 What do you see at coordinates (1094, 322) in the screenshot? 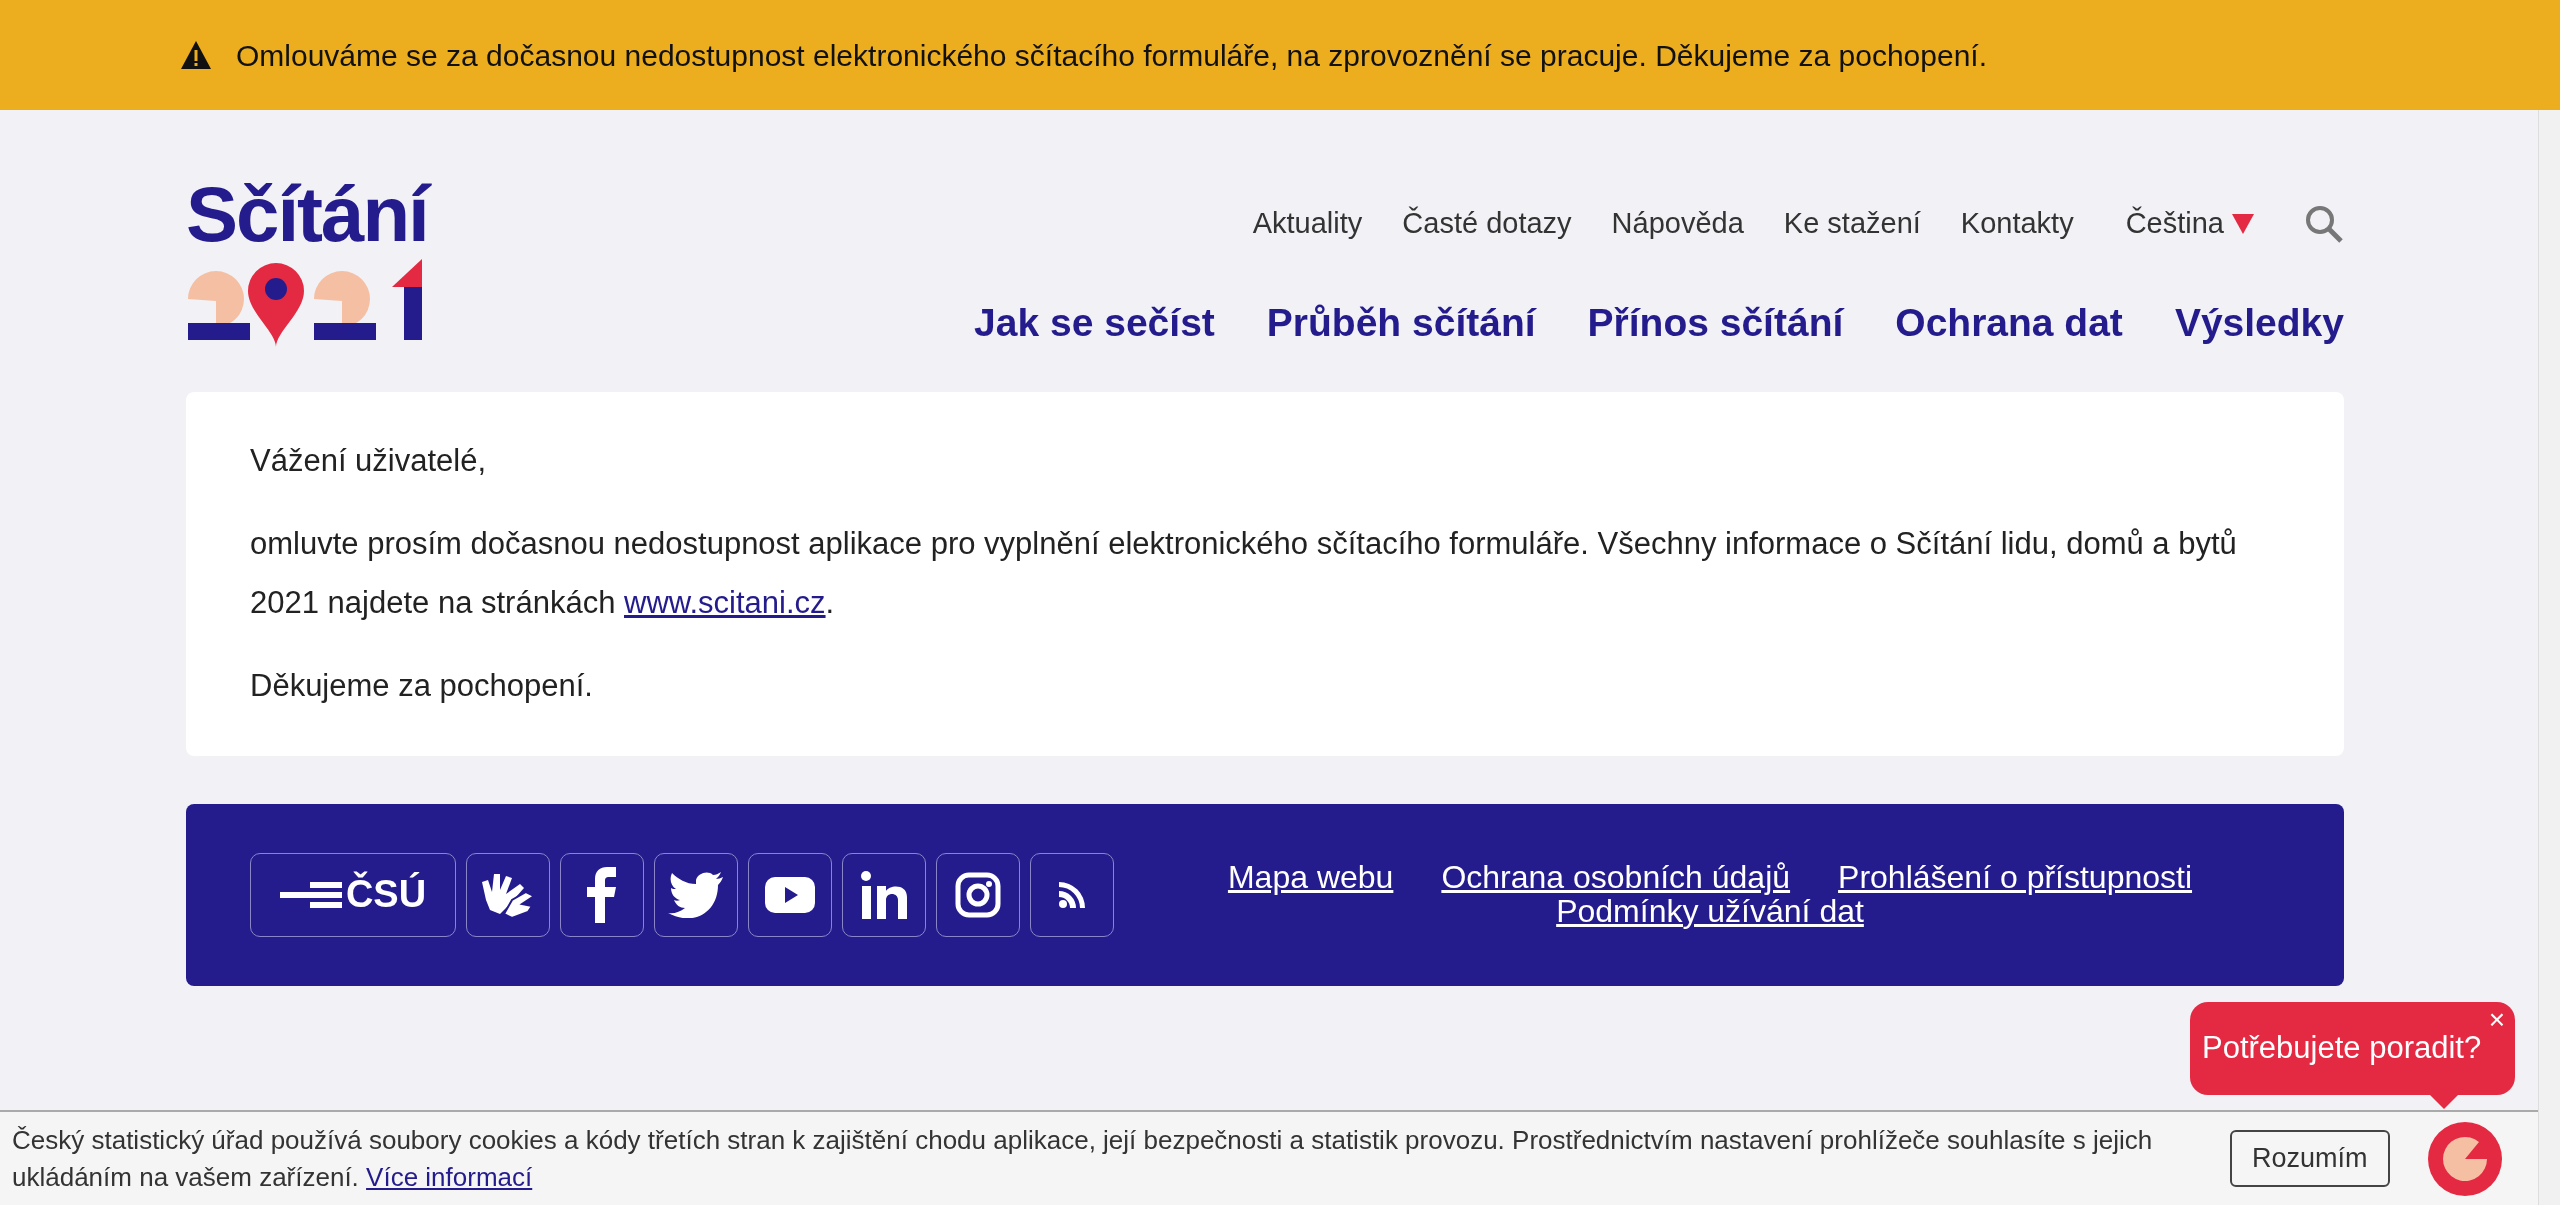
I see `main-nav-link: Jak se sečíst` at bounding box center [1094, 322].